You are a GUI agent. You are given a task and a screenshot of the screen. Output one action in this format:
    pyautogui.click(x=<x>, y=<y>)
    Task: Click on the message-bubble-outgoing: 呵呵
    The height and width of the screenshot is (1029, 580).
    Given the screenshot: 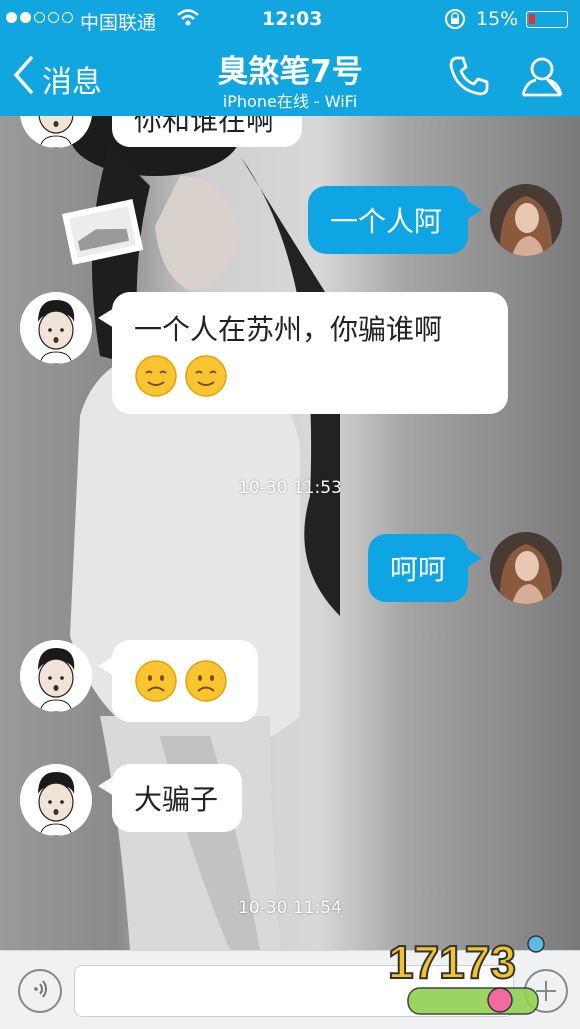 What is the action you would take?
    pyautogui.click(x=418, y=568)
    